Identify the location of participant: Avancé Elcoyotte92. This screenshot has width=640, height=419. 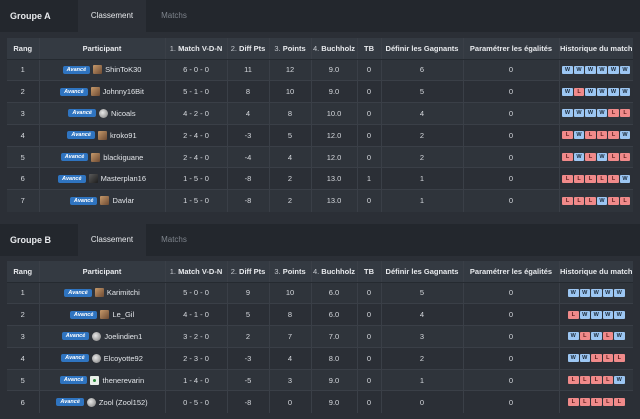
(102, 358).